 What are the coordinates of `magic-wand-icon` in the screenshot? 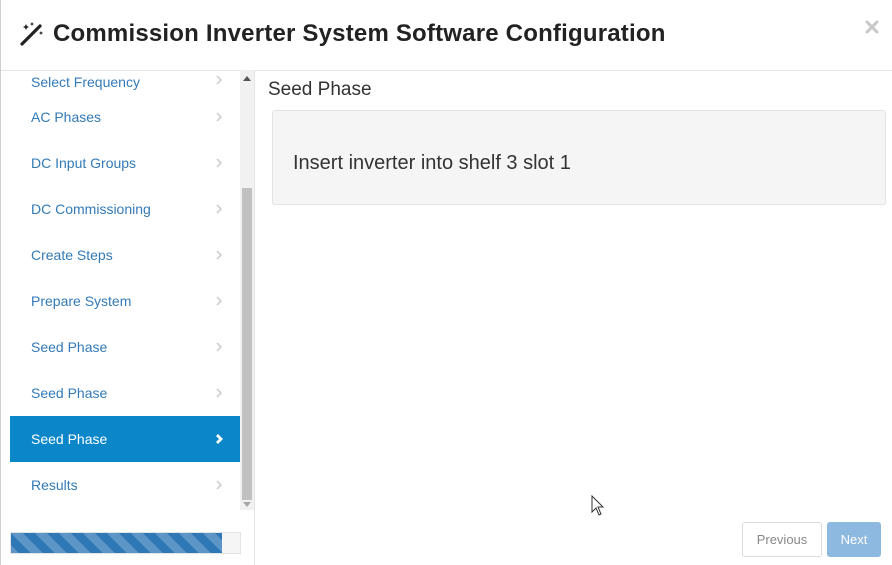 It's located at (31, 34).